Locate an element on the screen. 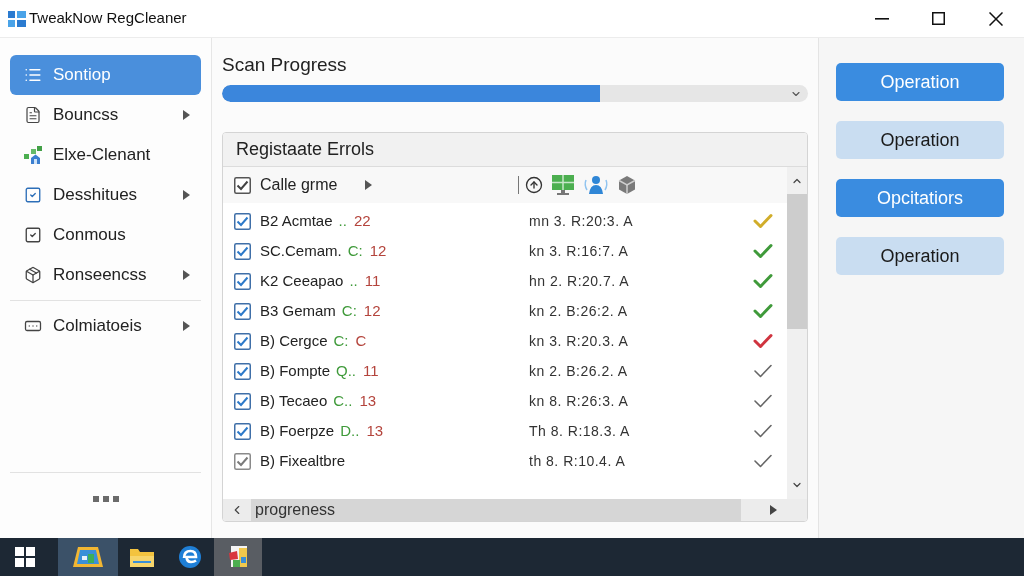  browser-icon is located at coordinates (190, 557).